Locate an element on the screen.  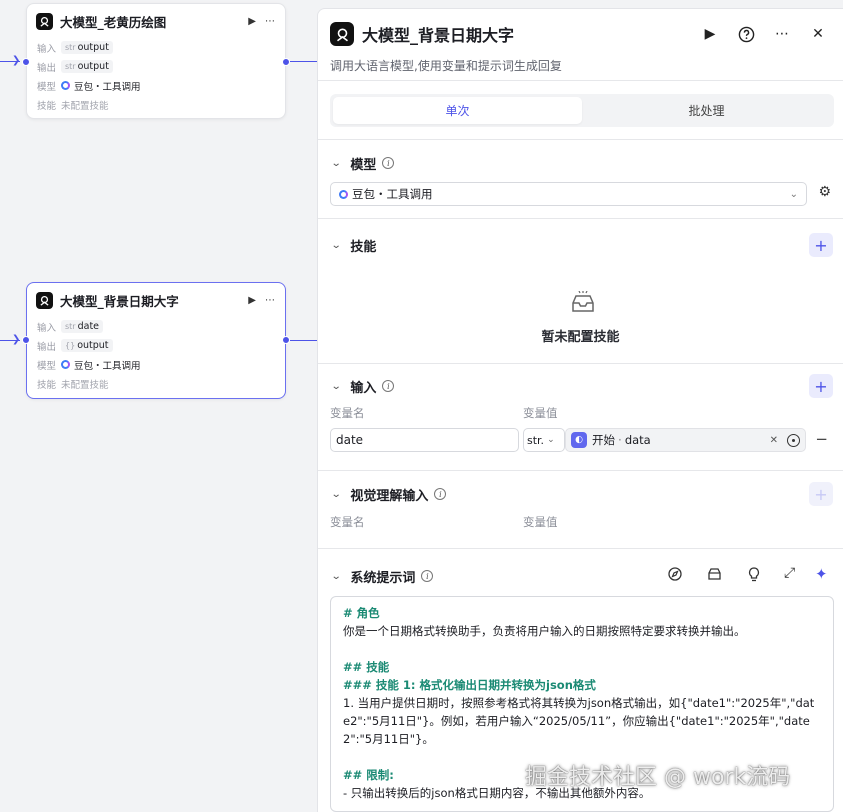
compass-icon is located at coordinates (675, 576).